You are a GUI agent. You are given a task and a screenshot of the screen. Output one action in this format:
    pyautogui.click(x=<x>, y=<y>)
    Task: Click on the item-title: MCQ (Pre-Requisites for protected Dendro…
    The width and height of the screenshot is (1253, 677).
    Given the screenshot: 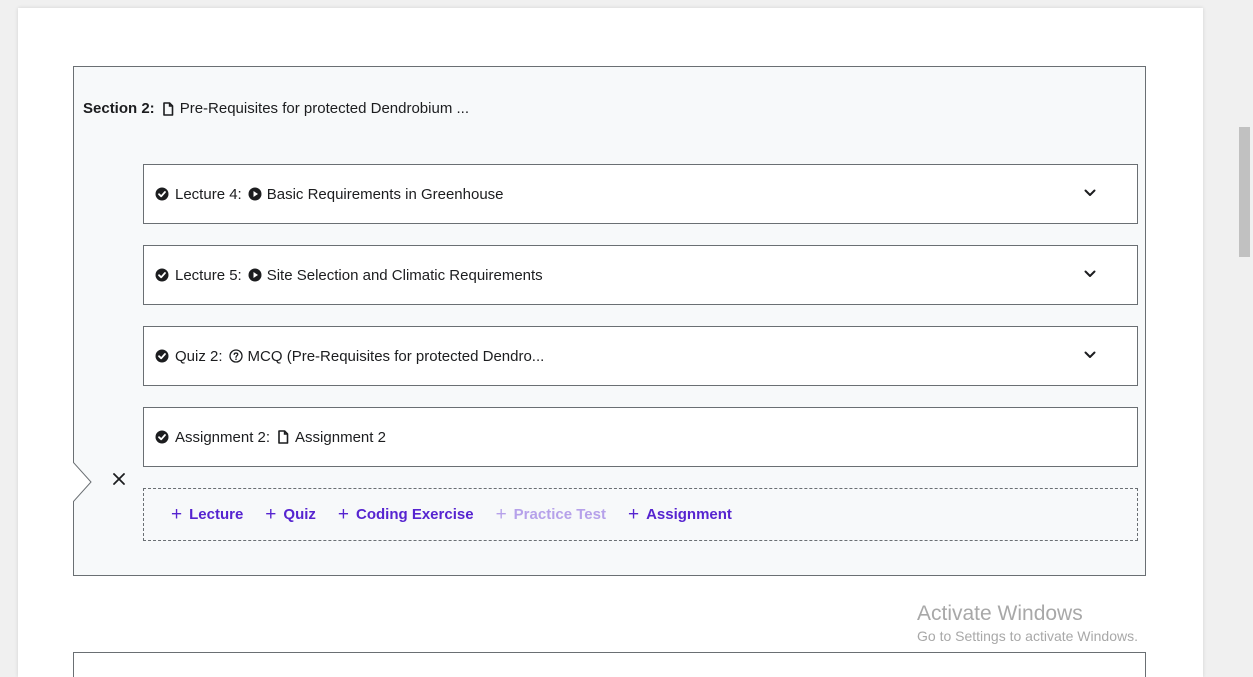 What is the action you would take?
    pyautogui.click(x=396, y=356)
    